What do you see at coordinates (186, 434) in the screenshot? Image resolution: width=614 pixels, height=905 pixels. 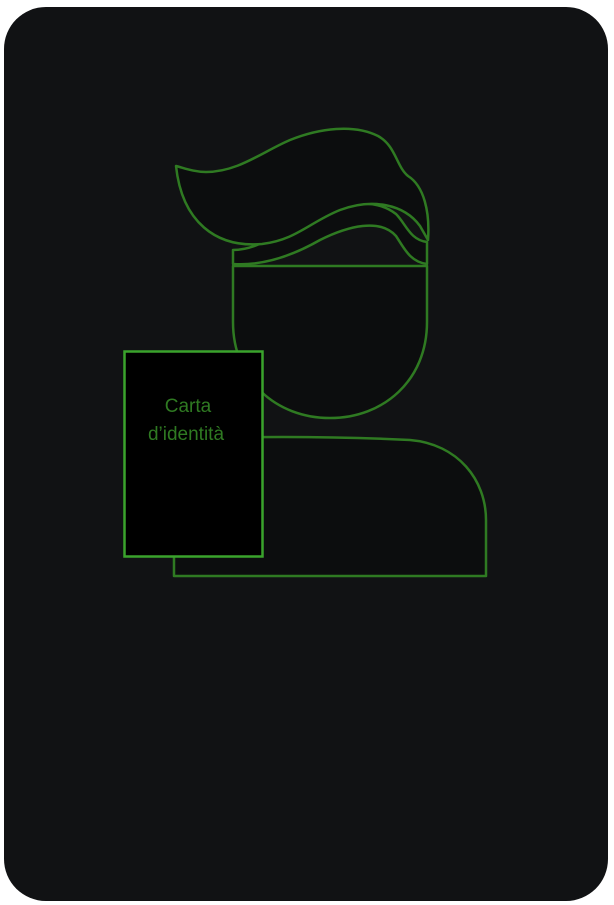 I see `id-card-label-line2: d’identità` at bounding box center [186, 434].